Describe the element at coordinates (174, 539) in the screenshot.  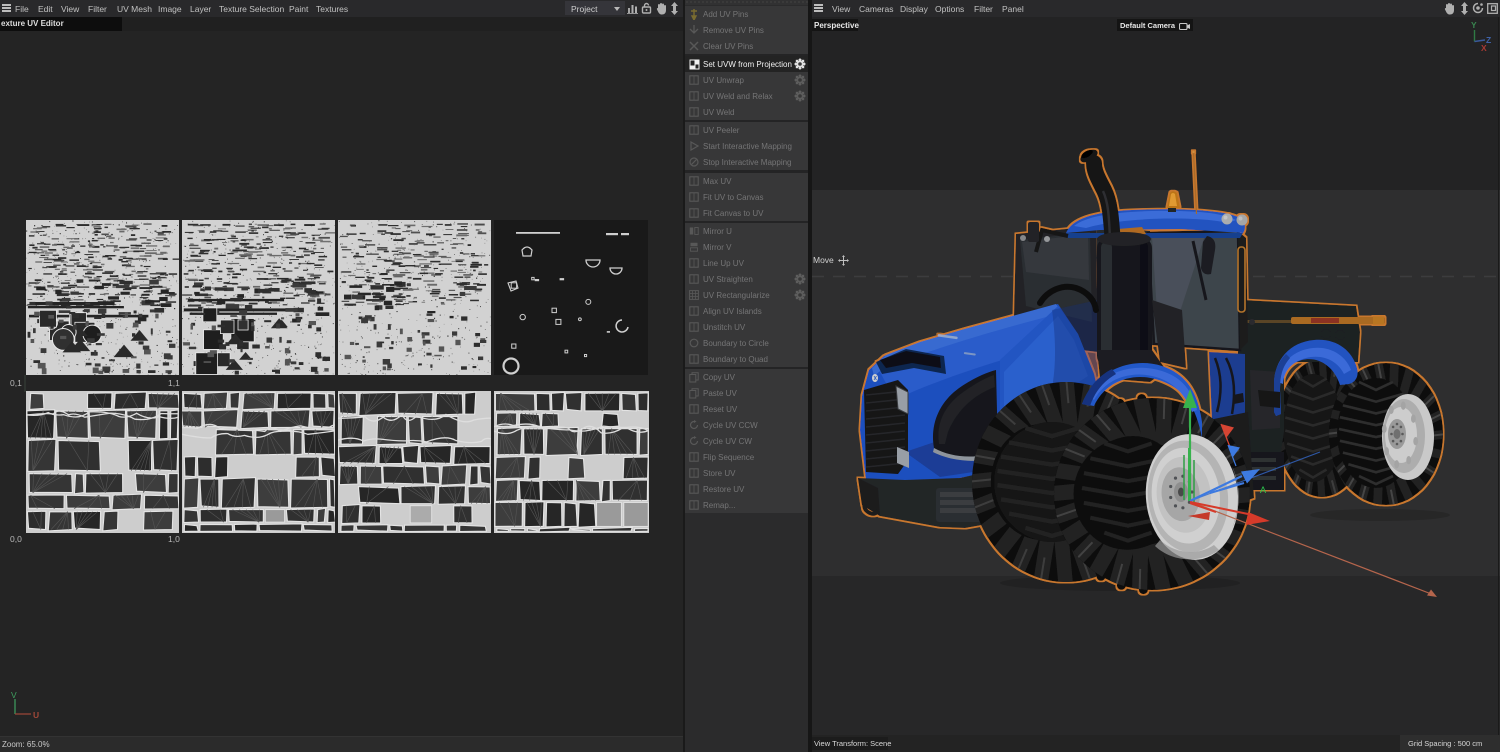
I see `svg-text: 1,0` at that location.